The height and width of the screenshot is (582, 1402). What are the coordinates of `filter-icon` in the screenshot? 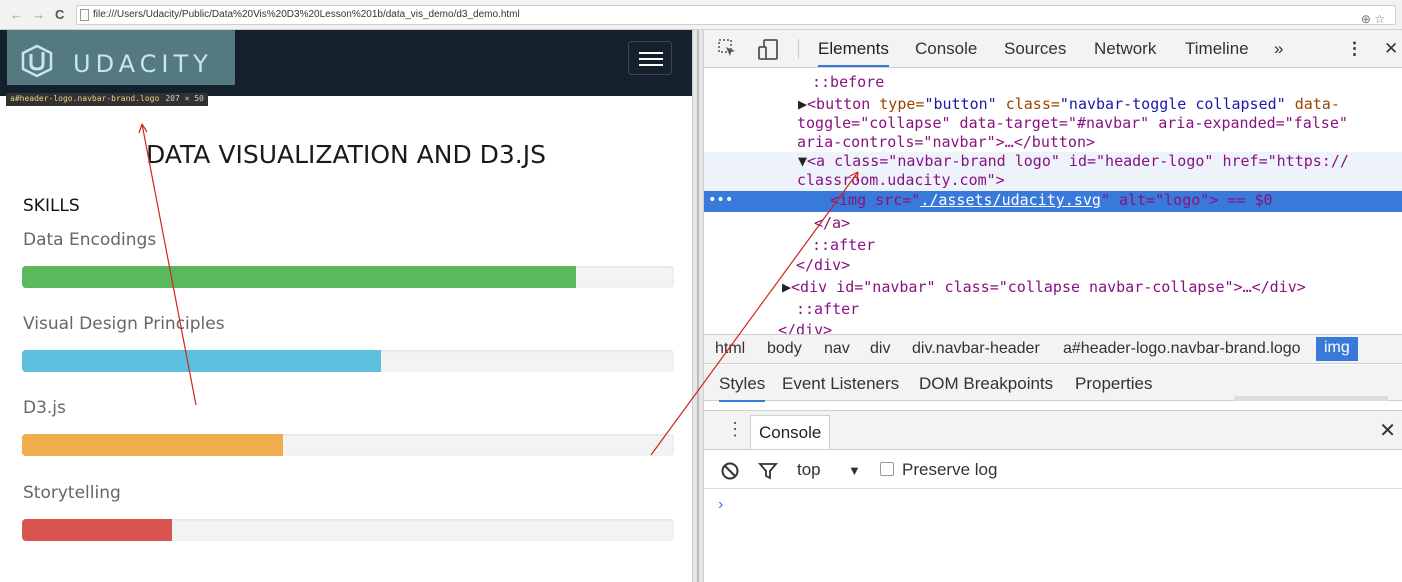 It's located at (768, 471).